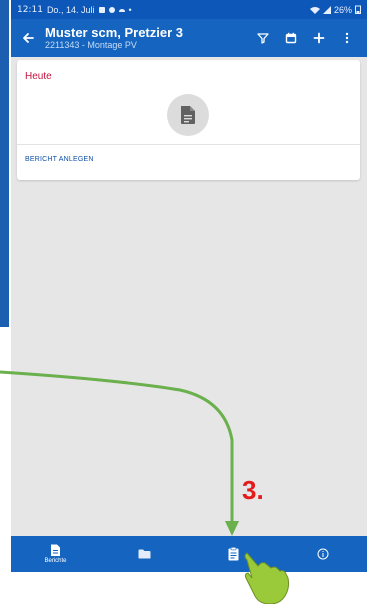 This screenshot has height=604, width=374. I want to click on settings-notification-icon, so click(112, 9).